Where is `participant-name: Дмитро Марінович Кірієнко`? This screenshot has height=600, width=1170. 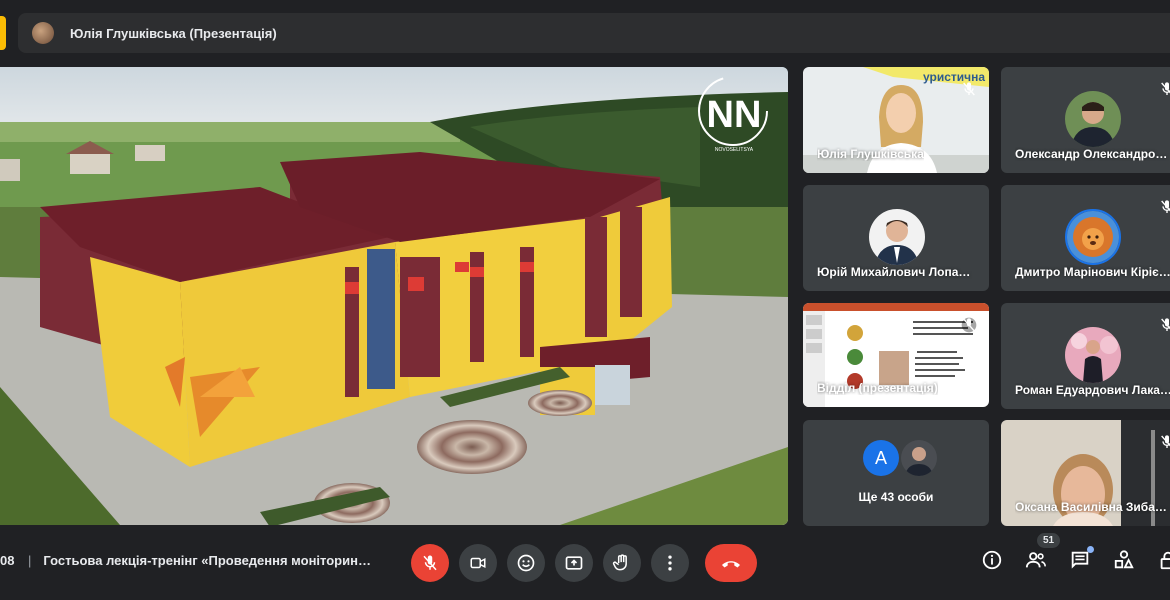 participant-name: Дмитро Марінович Кірієнко is located at coordinates (1092, 272).